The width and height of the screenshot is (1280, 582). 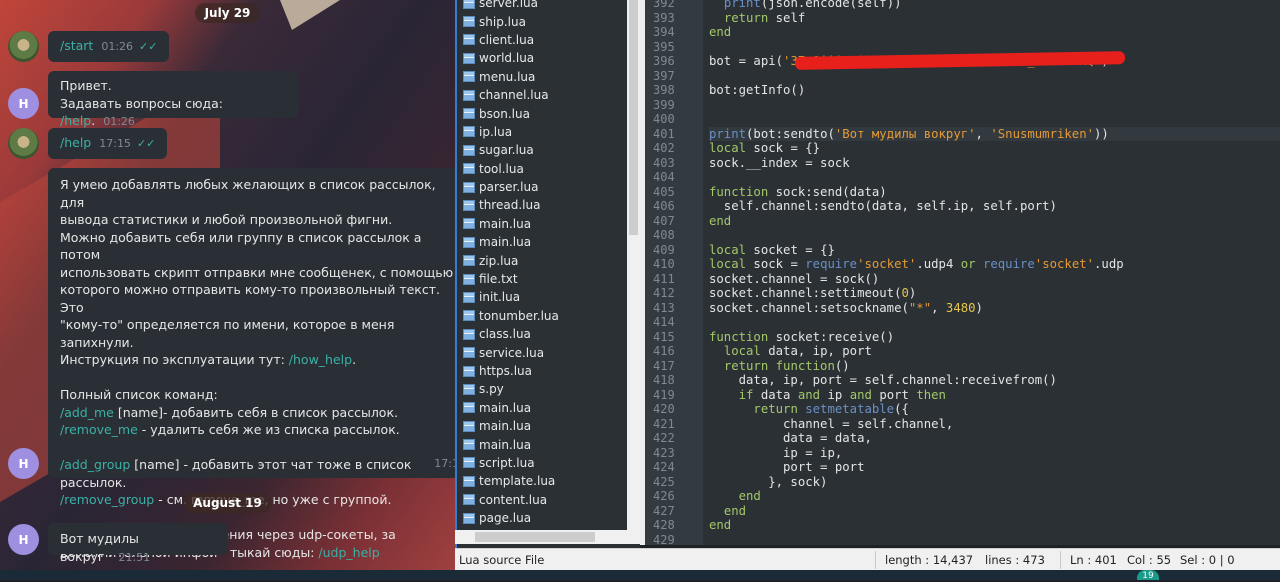 I want to click on file-item: file.txt, so click(x=548, y=279).